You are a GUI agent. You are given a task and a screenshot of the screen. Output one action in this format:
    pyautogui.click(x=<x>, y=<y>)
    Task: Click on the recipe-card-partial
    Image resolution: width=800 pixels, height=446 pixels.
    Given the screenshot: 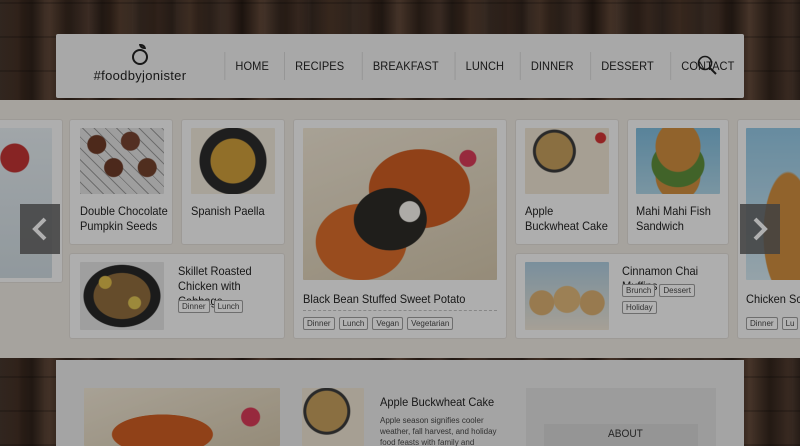 What is the action you would take?
    pyautogui.click(x=31, y=201)
    